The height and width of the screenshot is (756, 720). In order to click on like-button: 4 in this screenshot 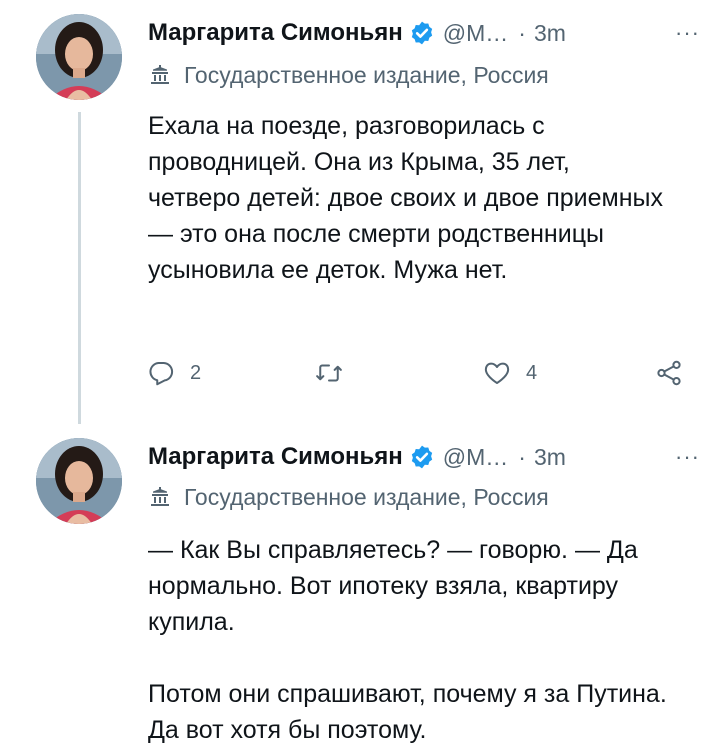, I will do `click(509, 373)`.